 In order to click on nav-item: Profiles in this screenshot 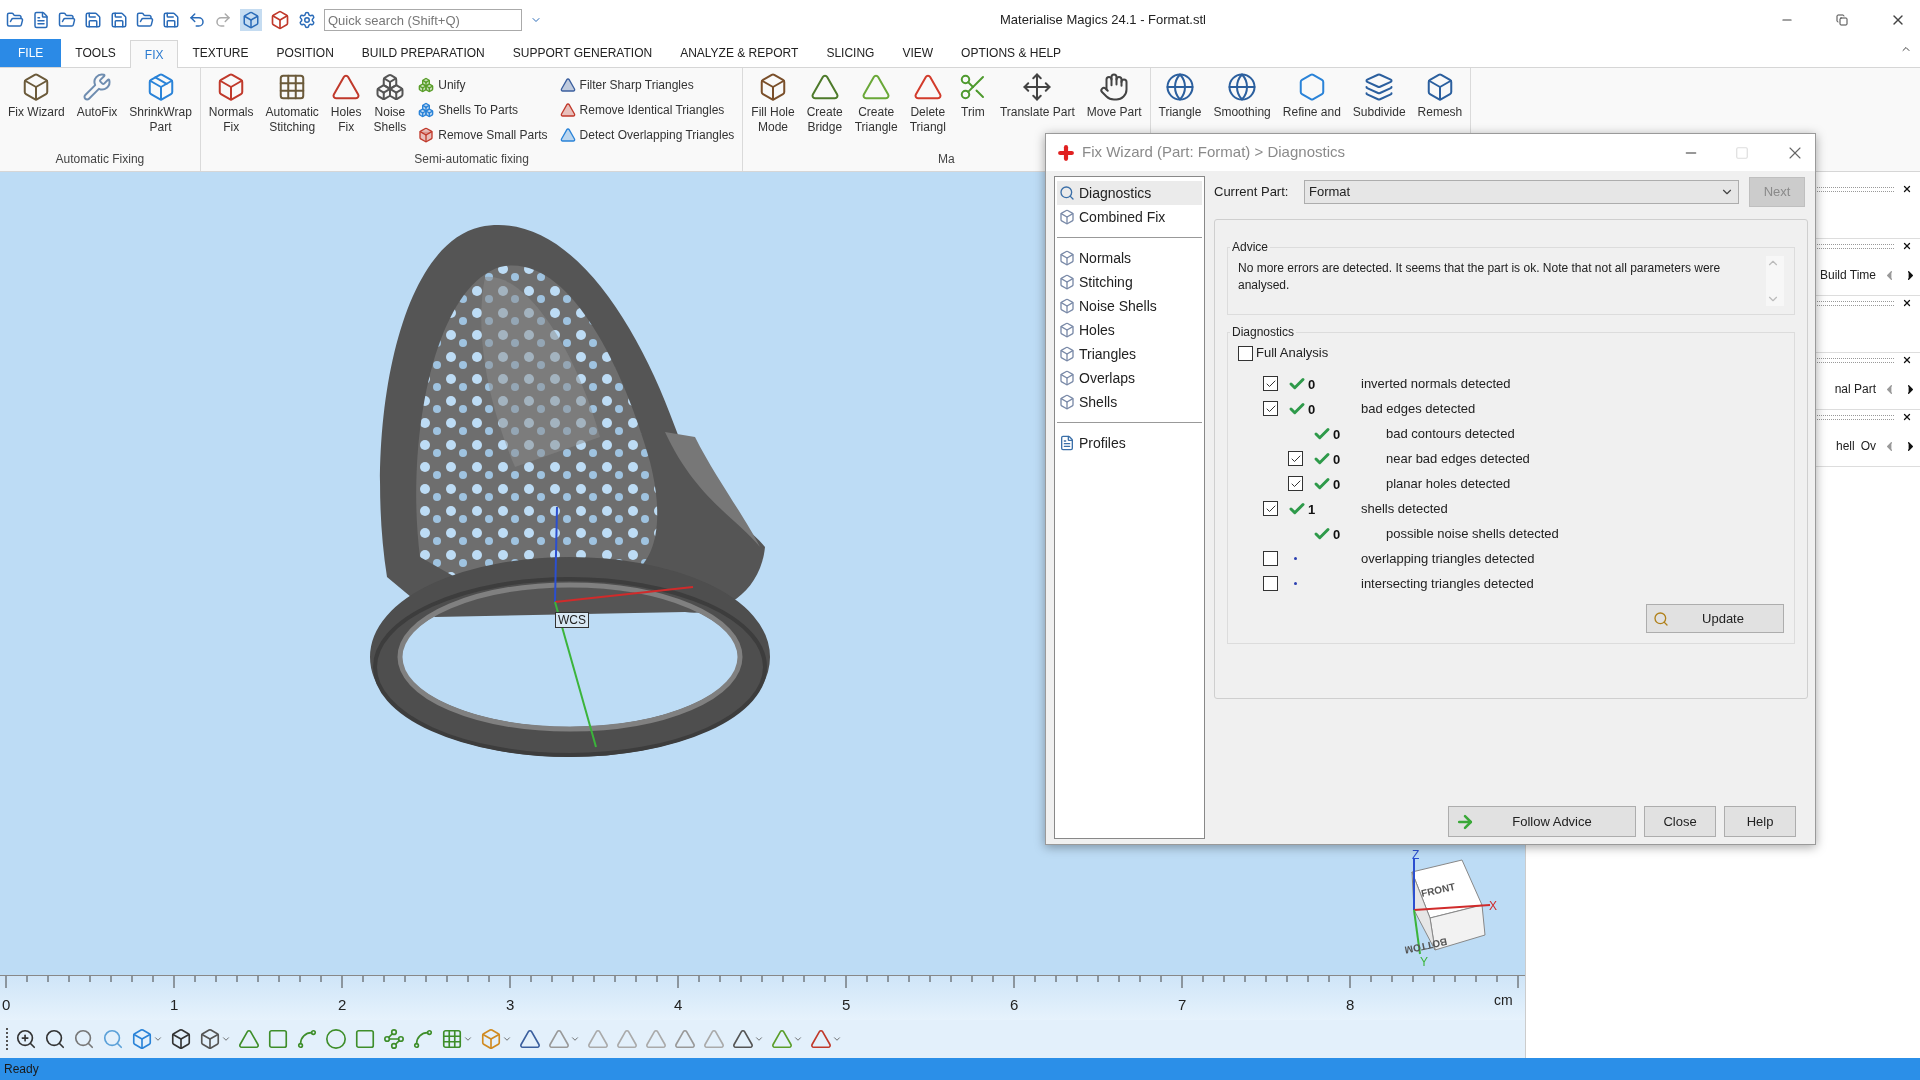, I will do `click(1129, 443)`.